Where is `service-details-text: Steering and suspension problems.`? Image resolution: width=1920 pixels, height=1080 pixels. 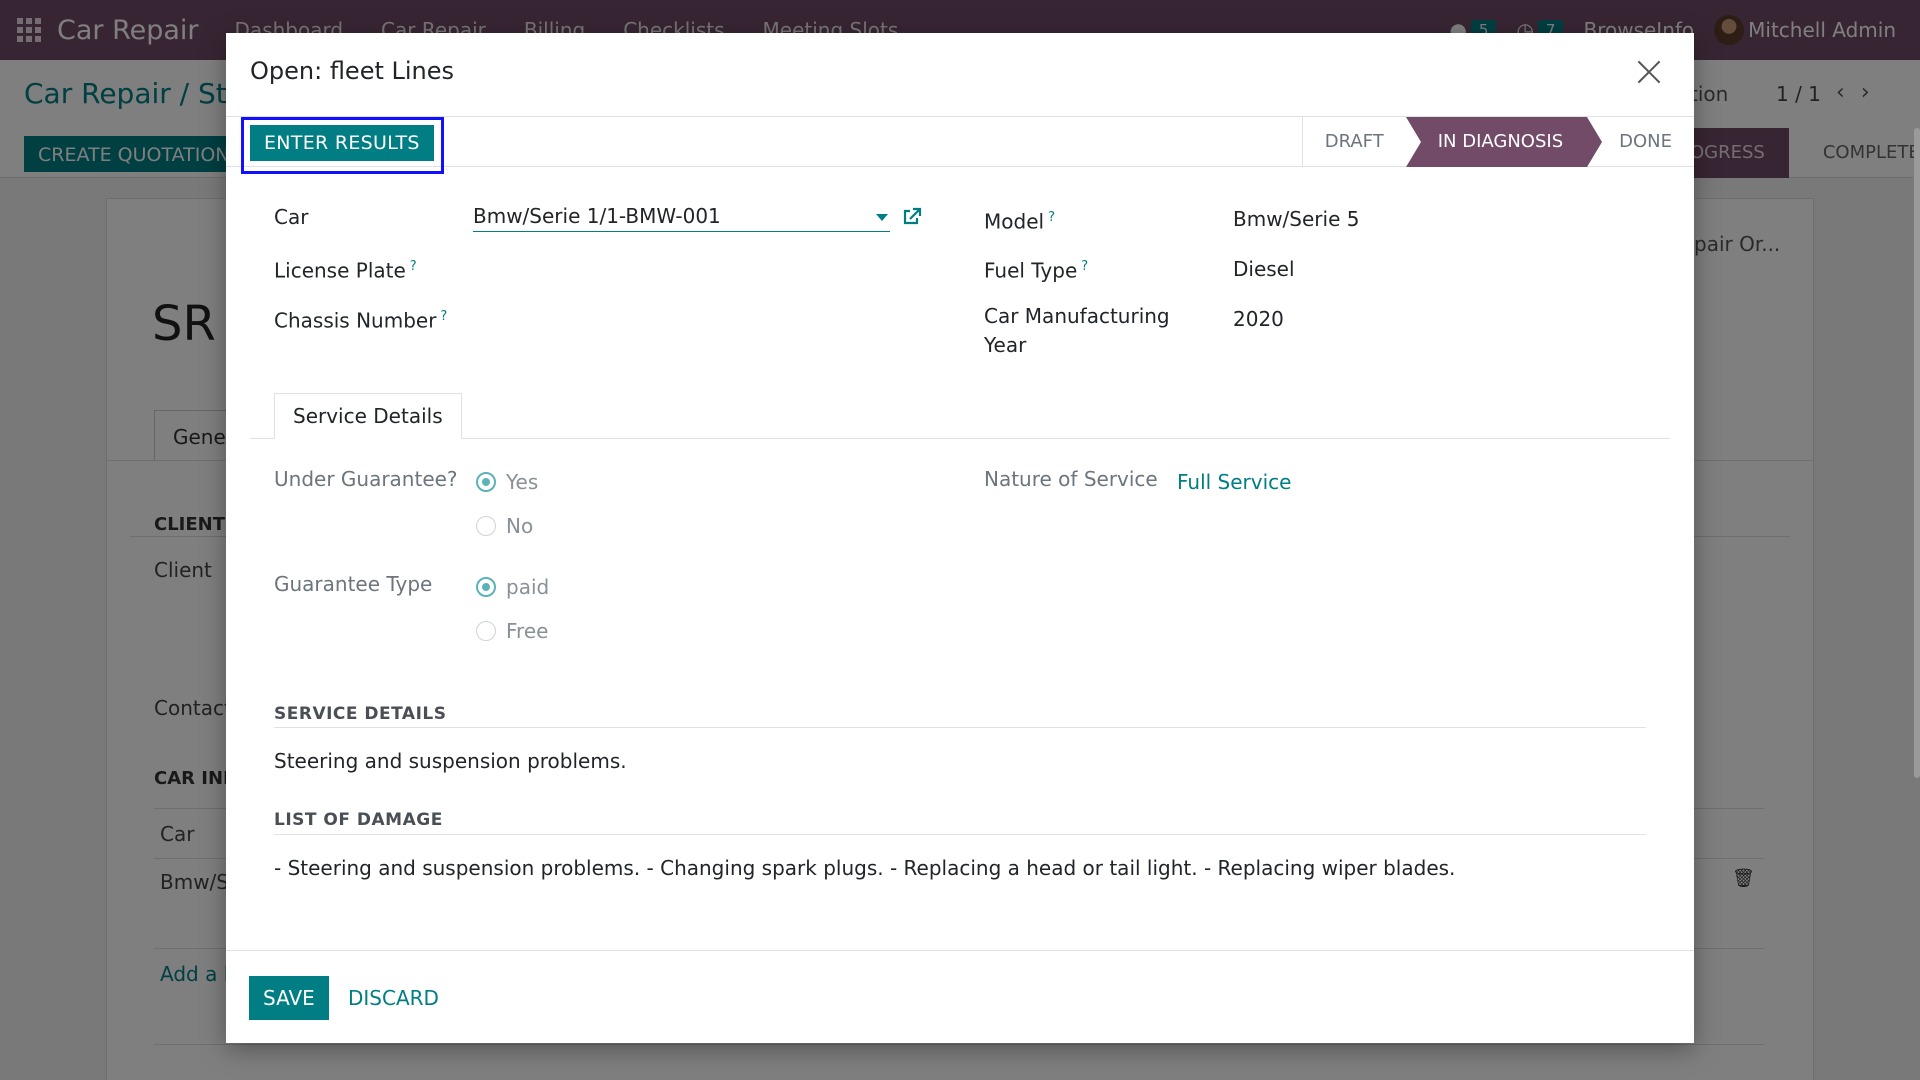 service-details-text: Steering and suspension problems. is located at coordinates (450, 761).